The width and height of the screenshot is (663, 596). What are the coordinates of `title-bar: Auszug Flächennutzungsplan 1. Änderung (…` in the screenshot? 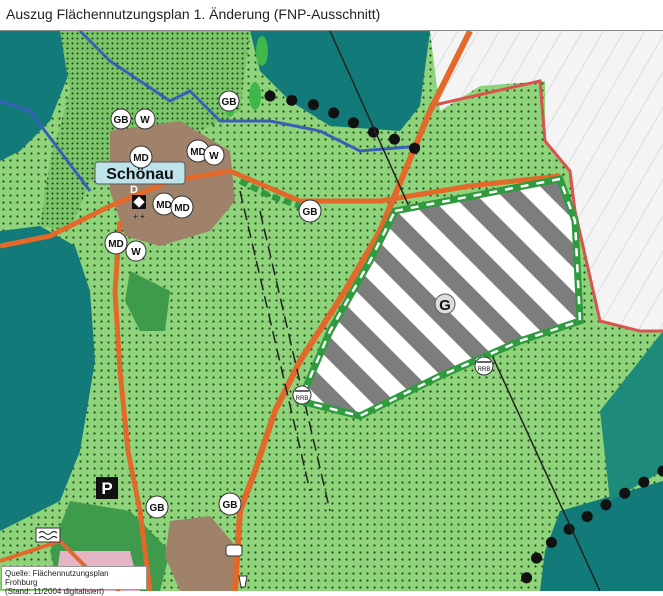 It's located at (331, 15).